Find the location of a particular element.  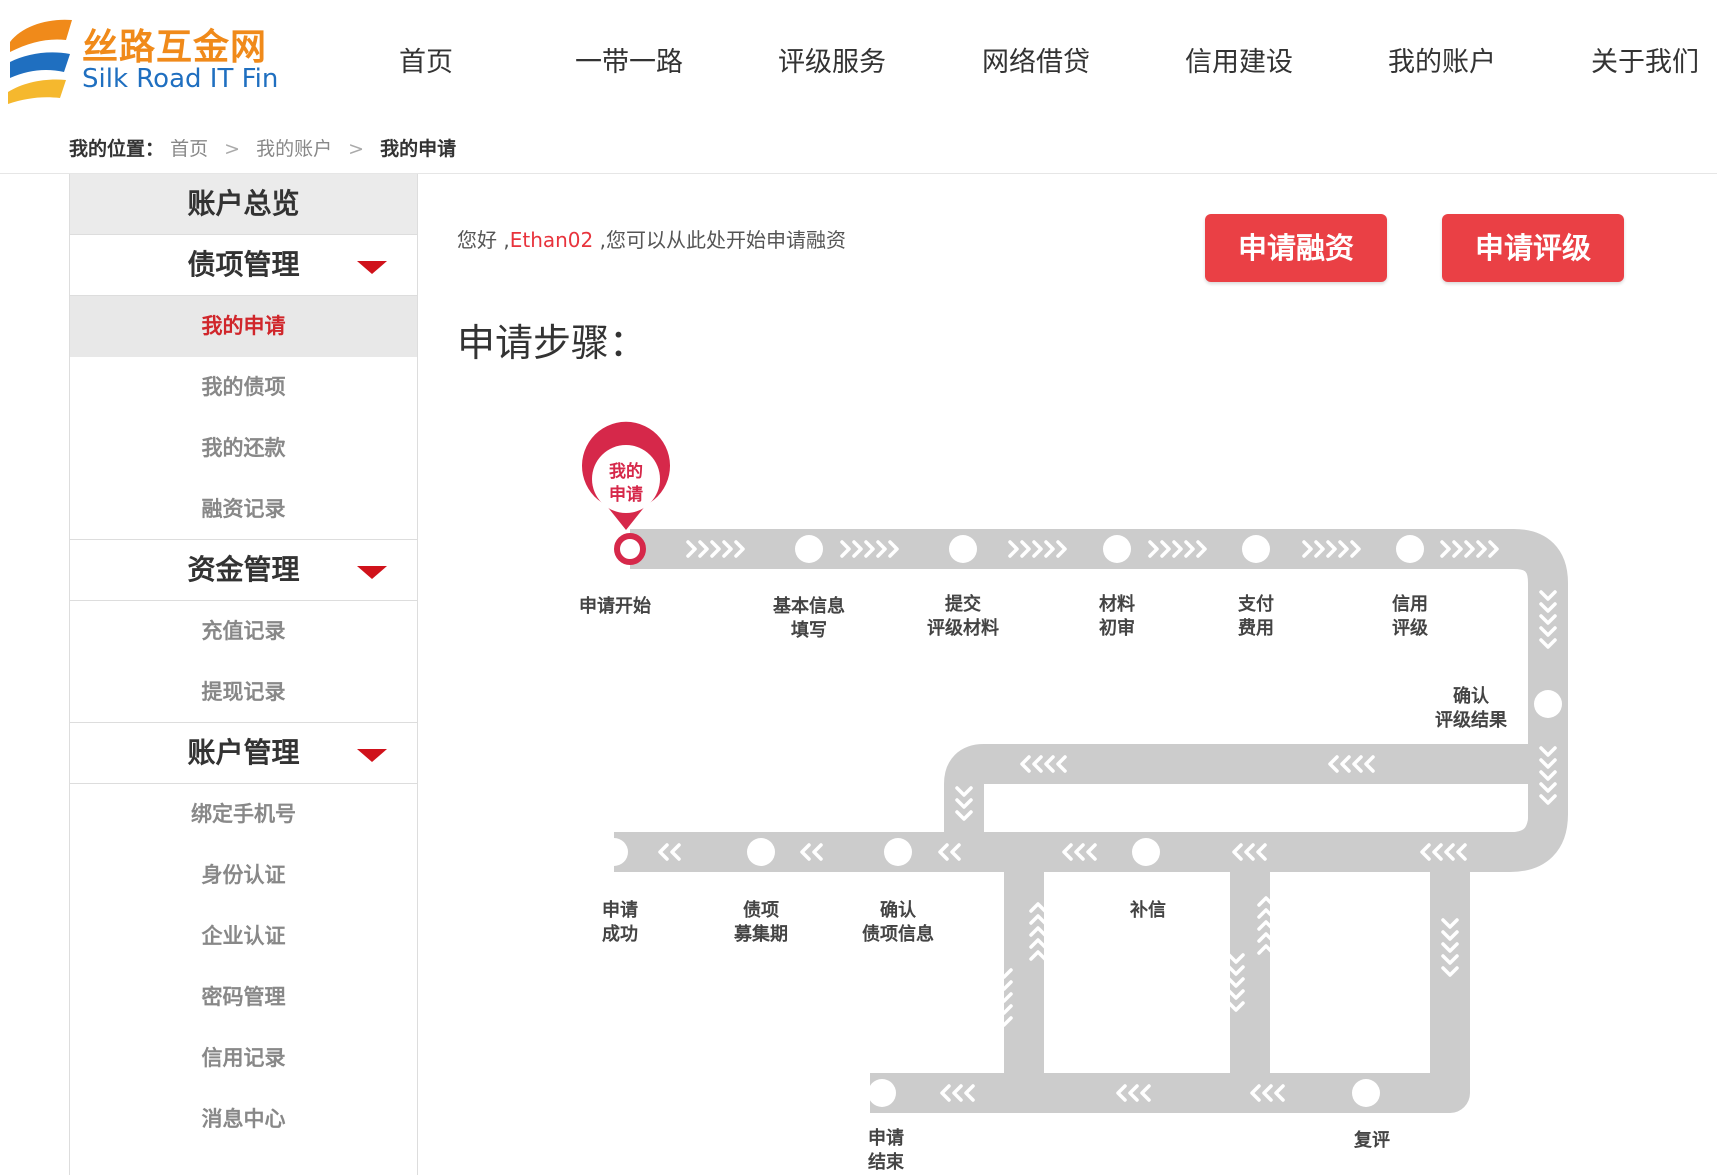

step-label-success: 成功 is located at coordinates (620, 934).